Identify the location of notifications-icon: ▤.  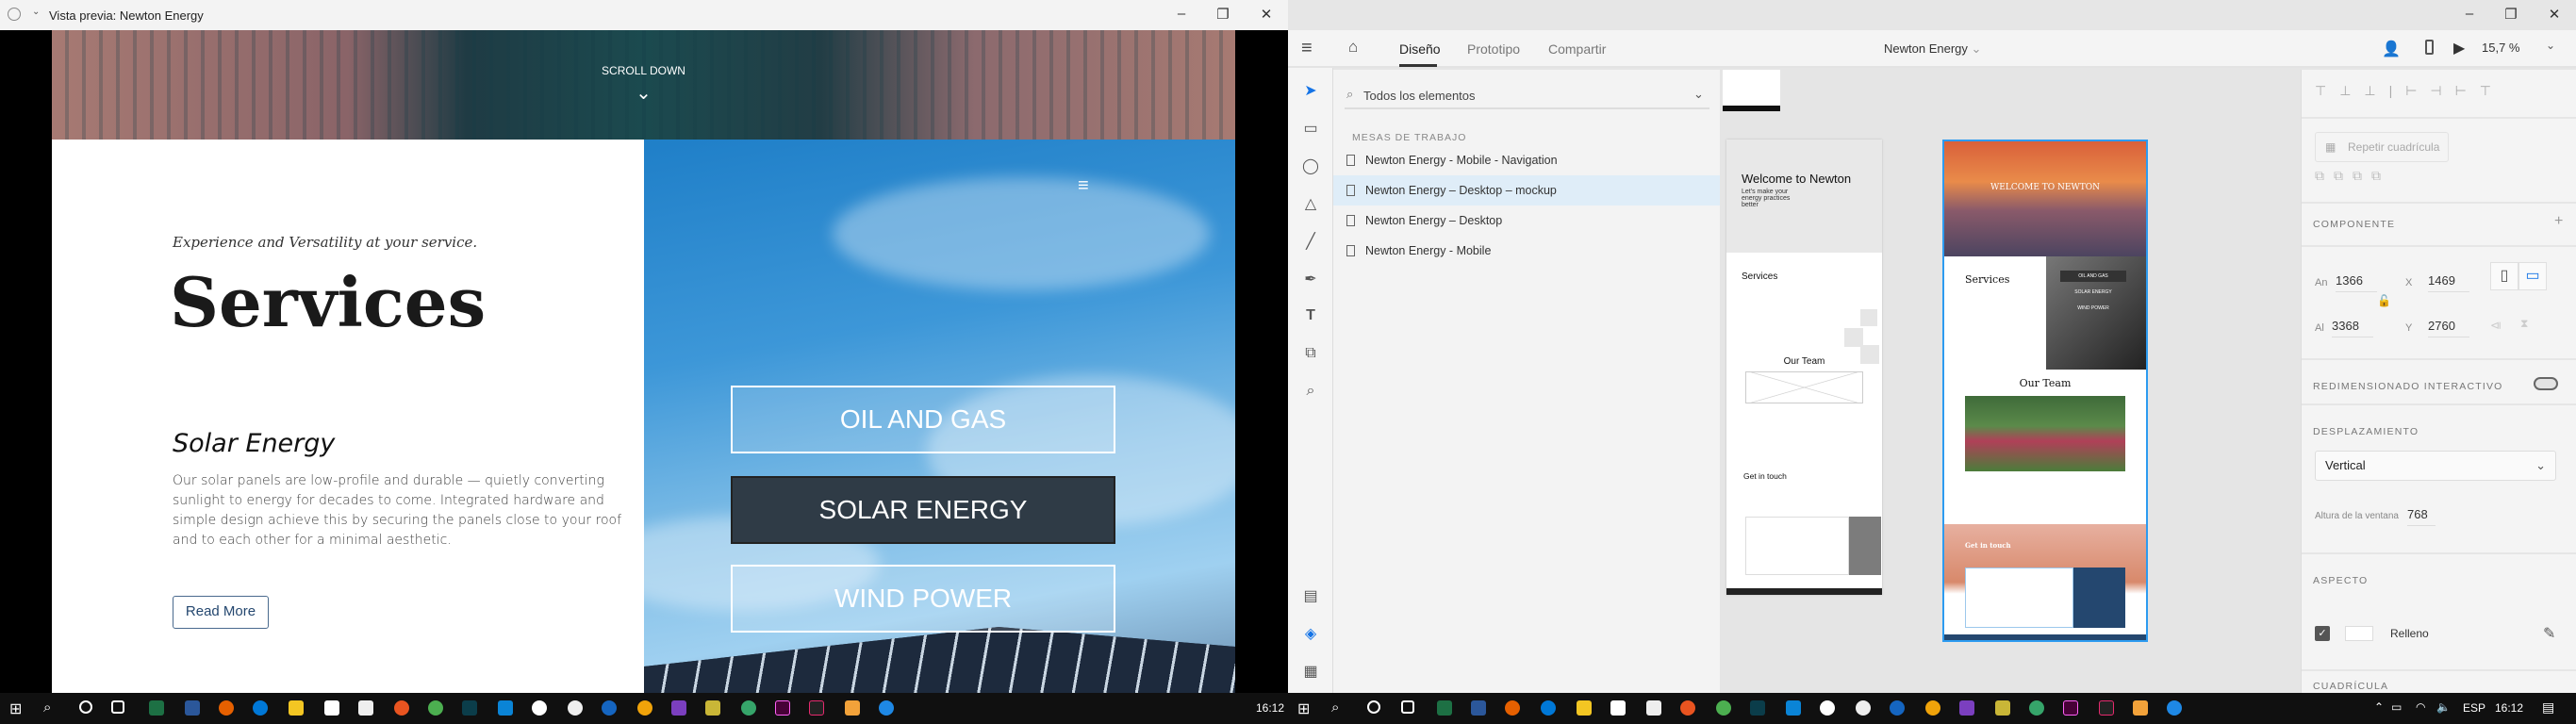
(2548, 707).